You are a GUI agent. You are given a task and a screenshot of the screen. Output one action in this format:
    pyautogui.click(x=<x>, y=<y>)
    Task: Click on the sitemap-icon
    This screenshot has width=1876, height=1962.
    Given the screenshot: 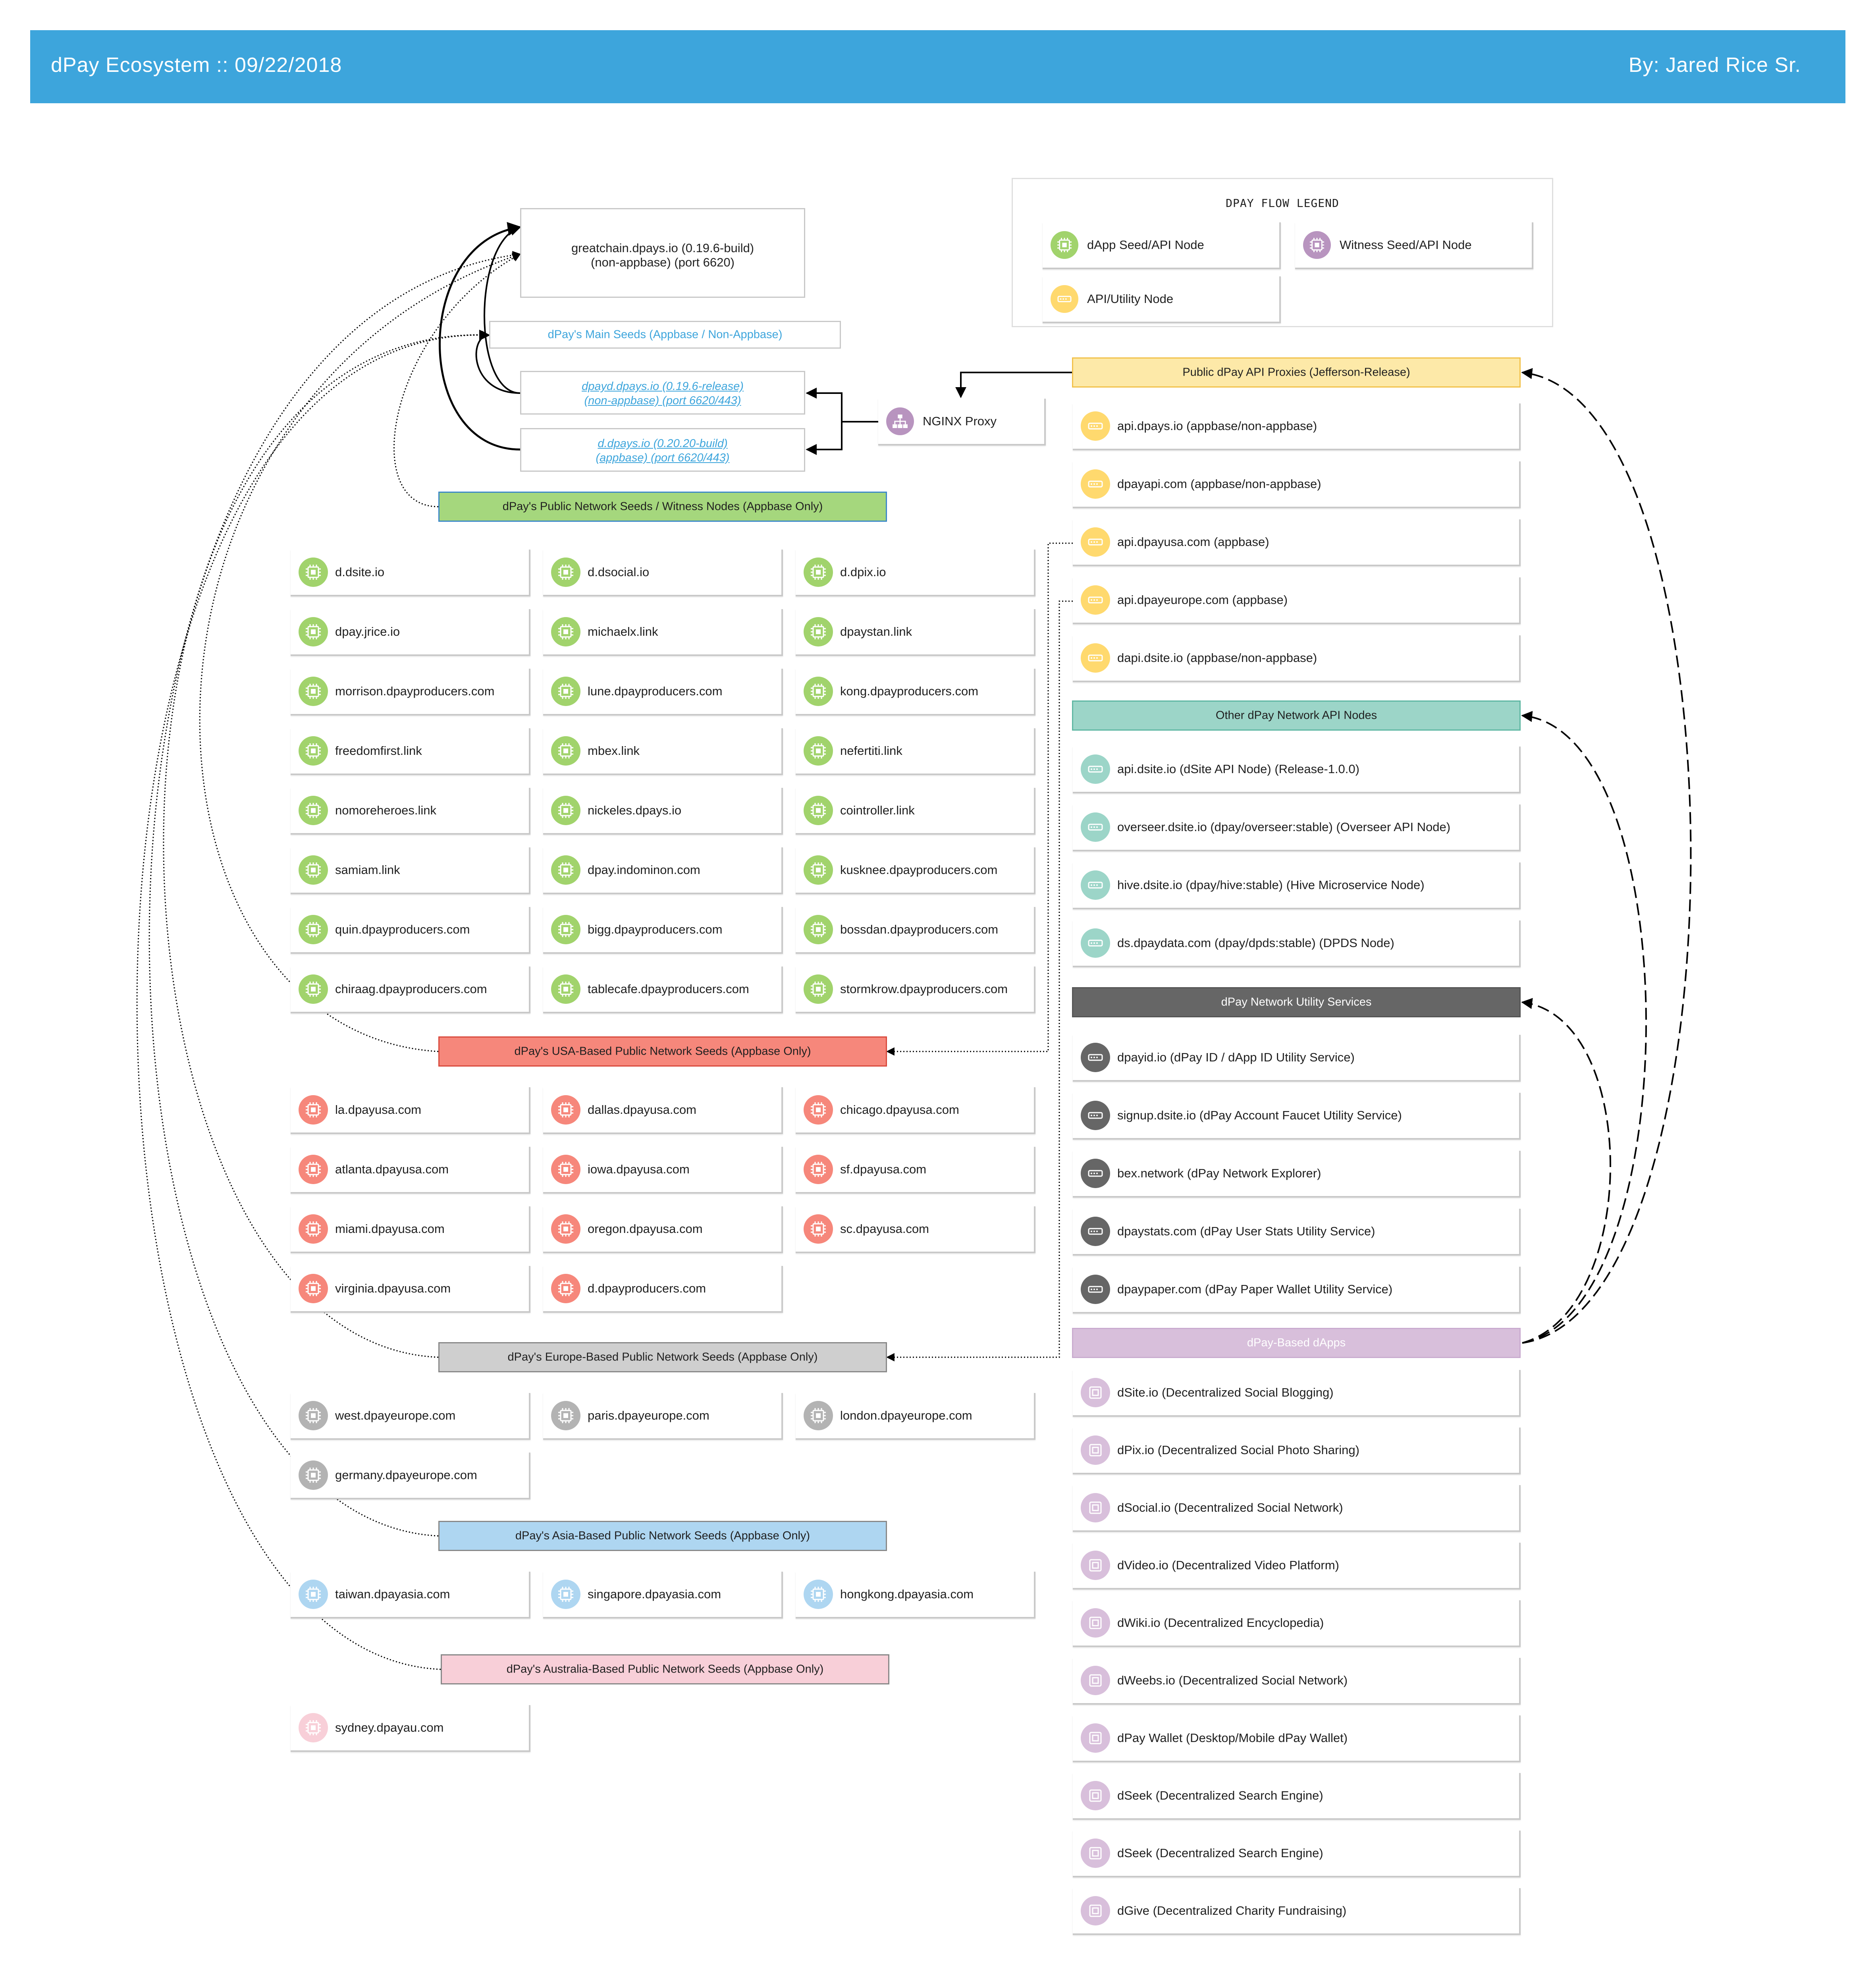 What is the action you would take?
    pyautogui.click(x=900, y=421)
    